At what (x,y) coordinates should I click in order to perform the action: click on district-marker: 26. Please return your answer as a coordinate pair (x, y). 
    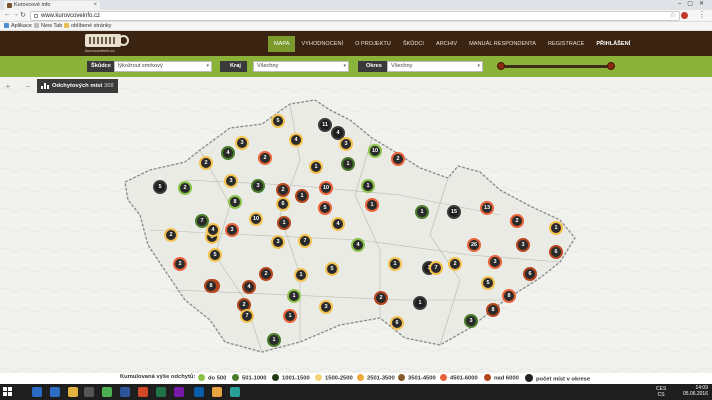
    Looking at the image, I should click on (474, 245).